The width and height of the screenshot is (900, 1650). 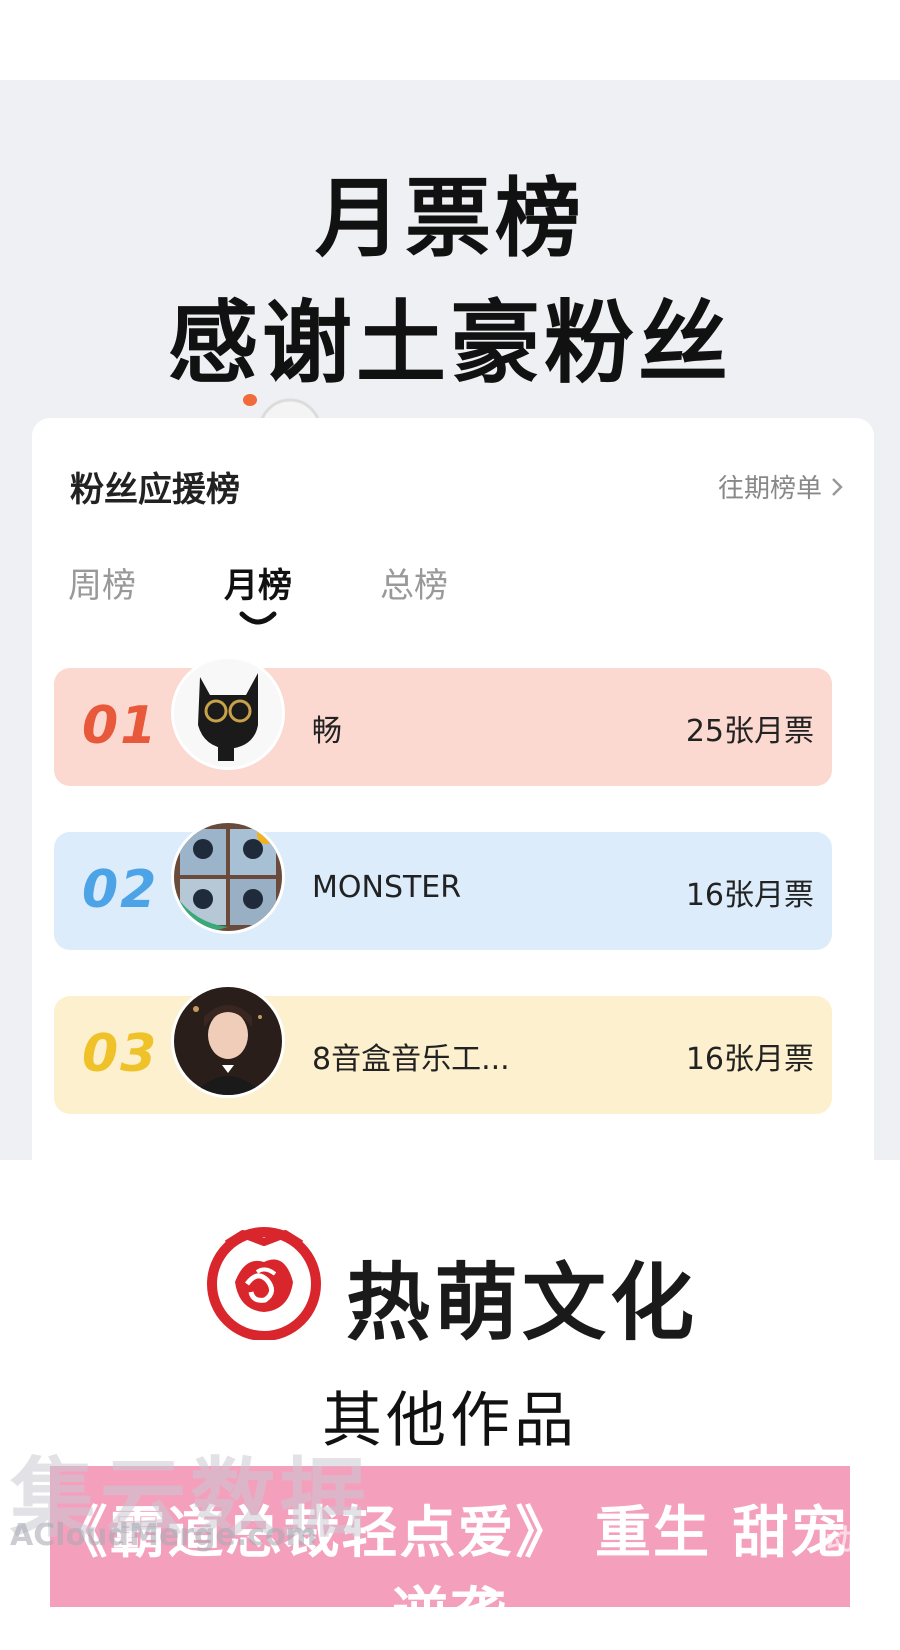 What do you see at coordinates (769, 489) in the screenshot?
I see `history-link-label: 往期榜单` at bounding box center [769, 489].